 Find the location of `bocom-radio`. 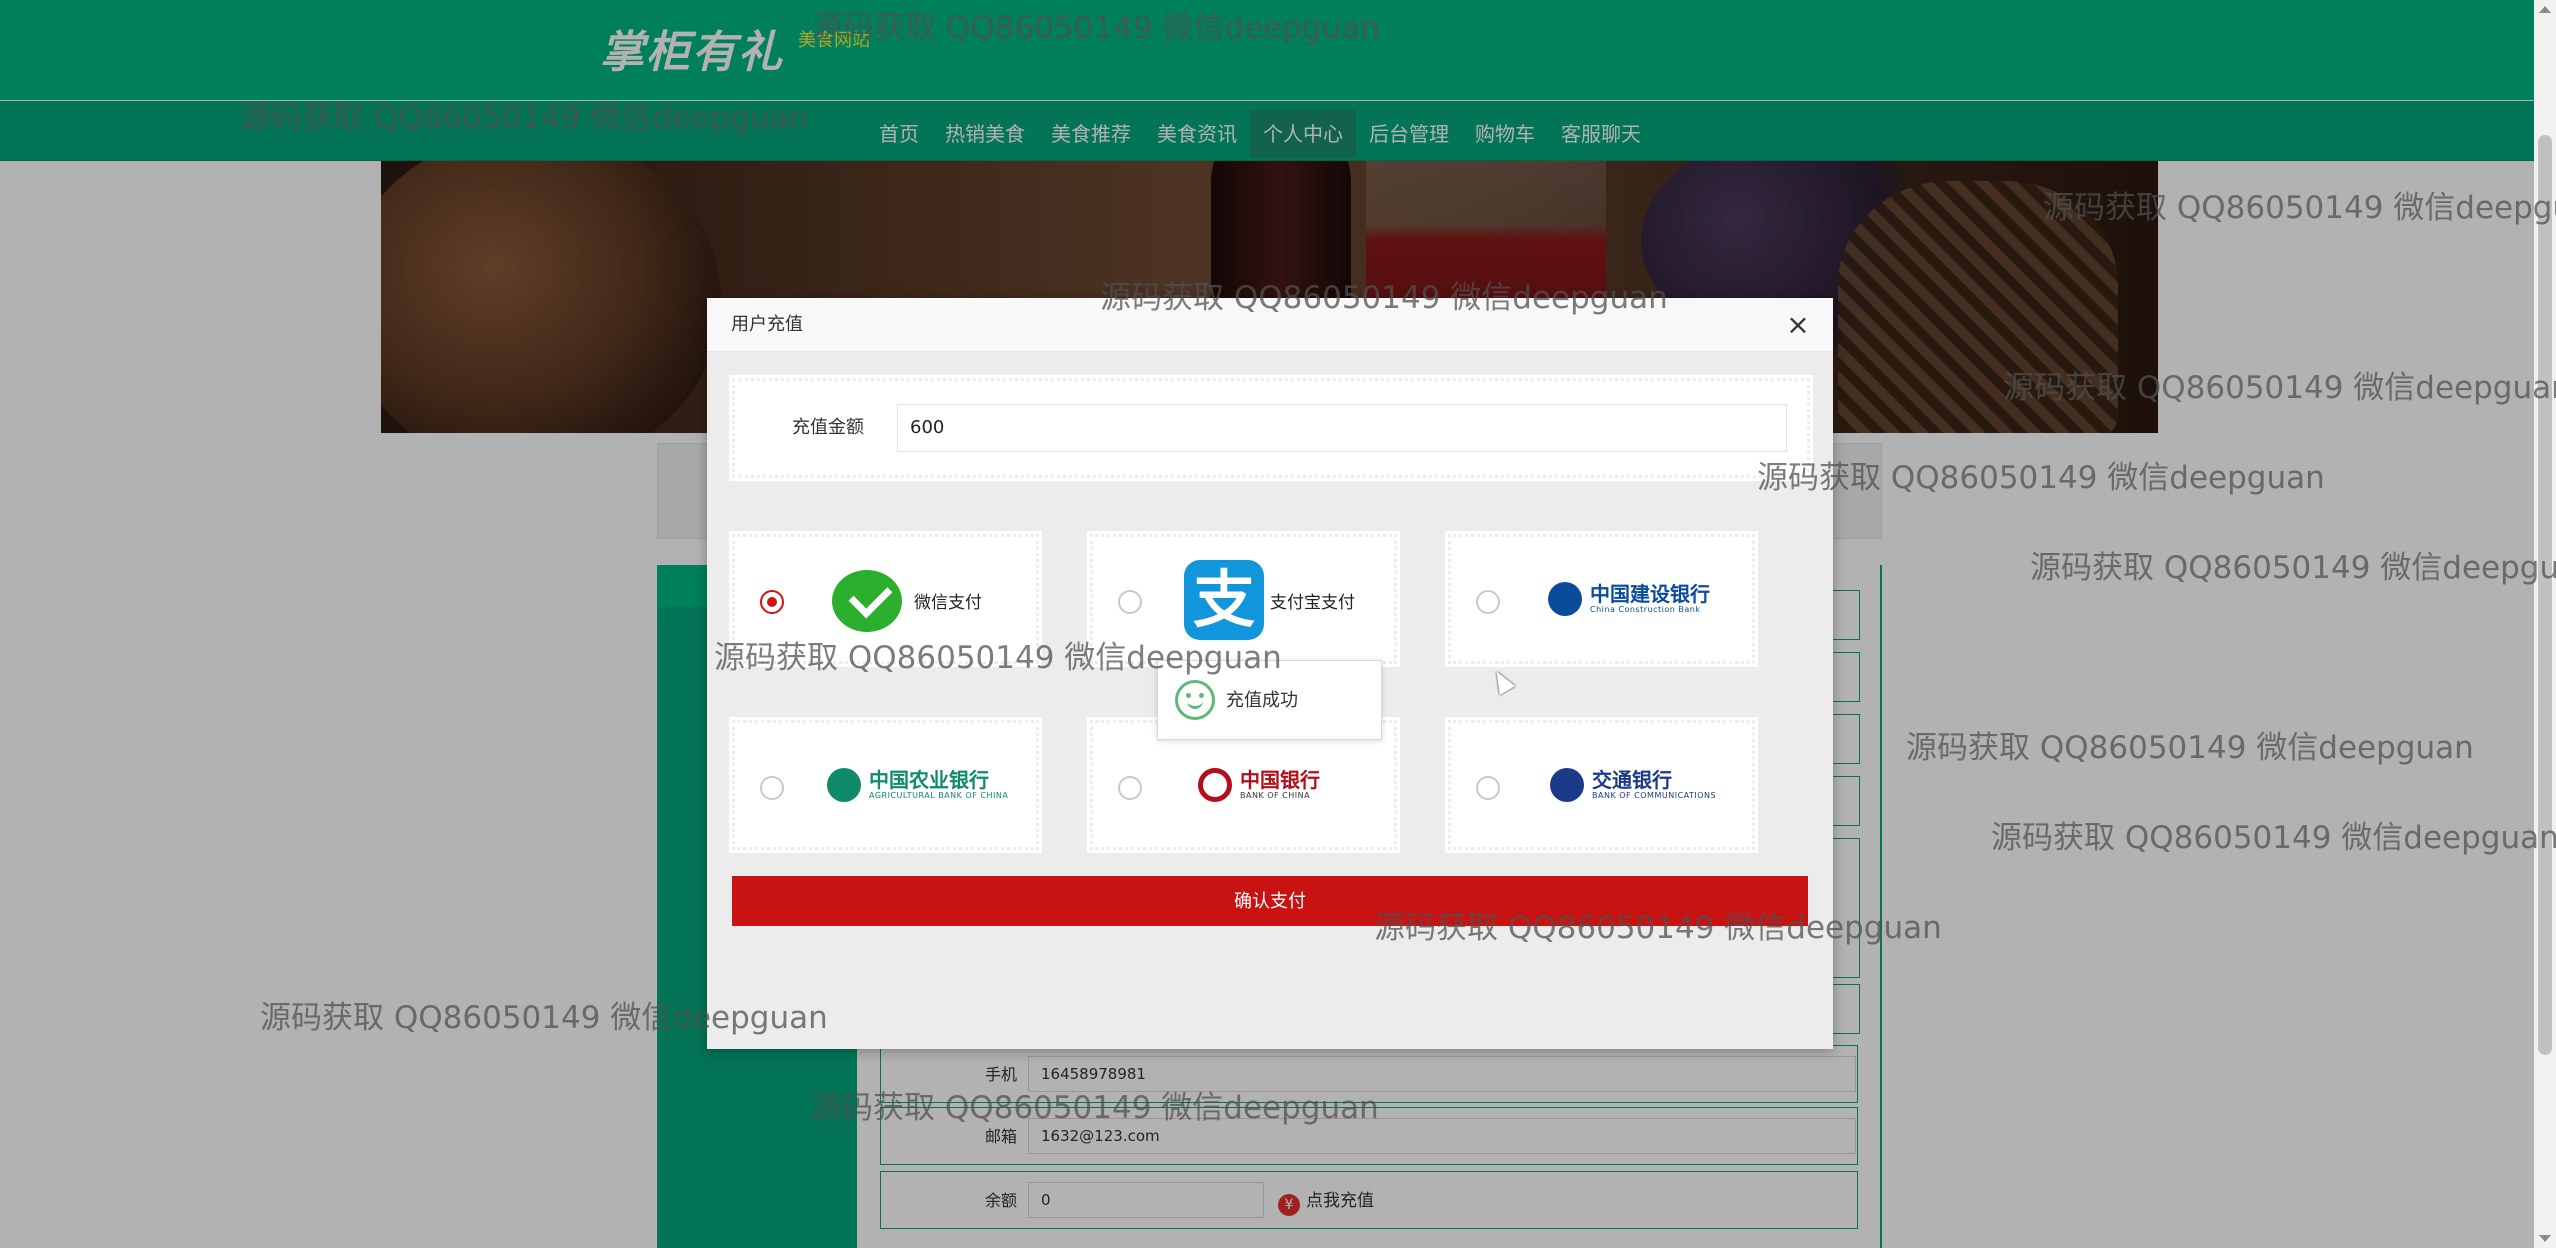

bocom-radio is located at coordinates (1488, 788).